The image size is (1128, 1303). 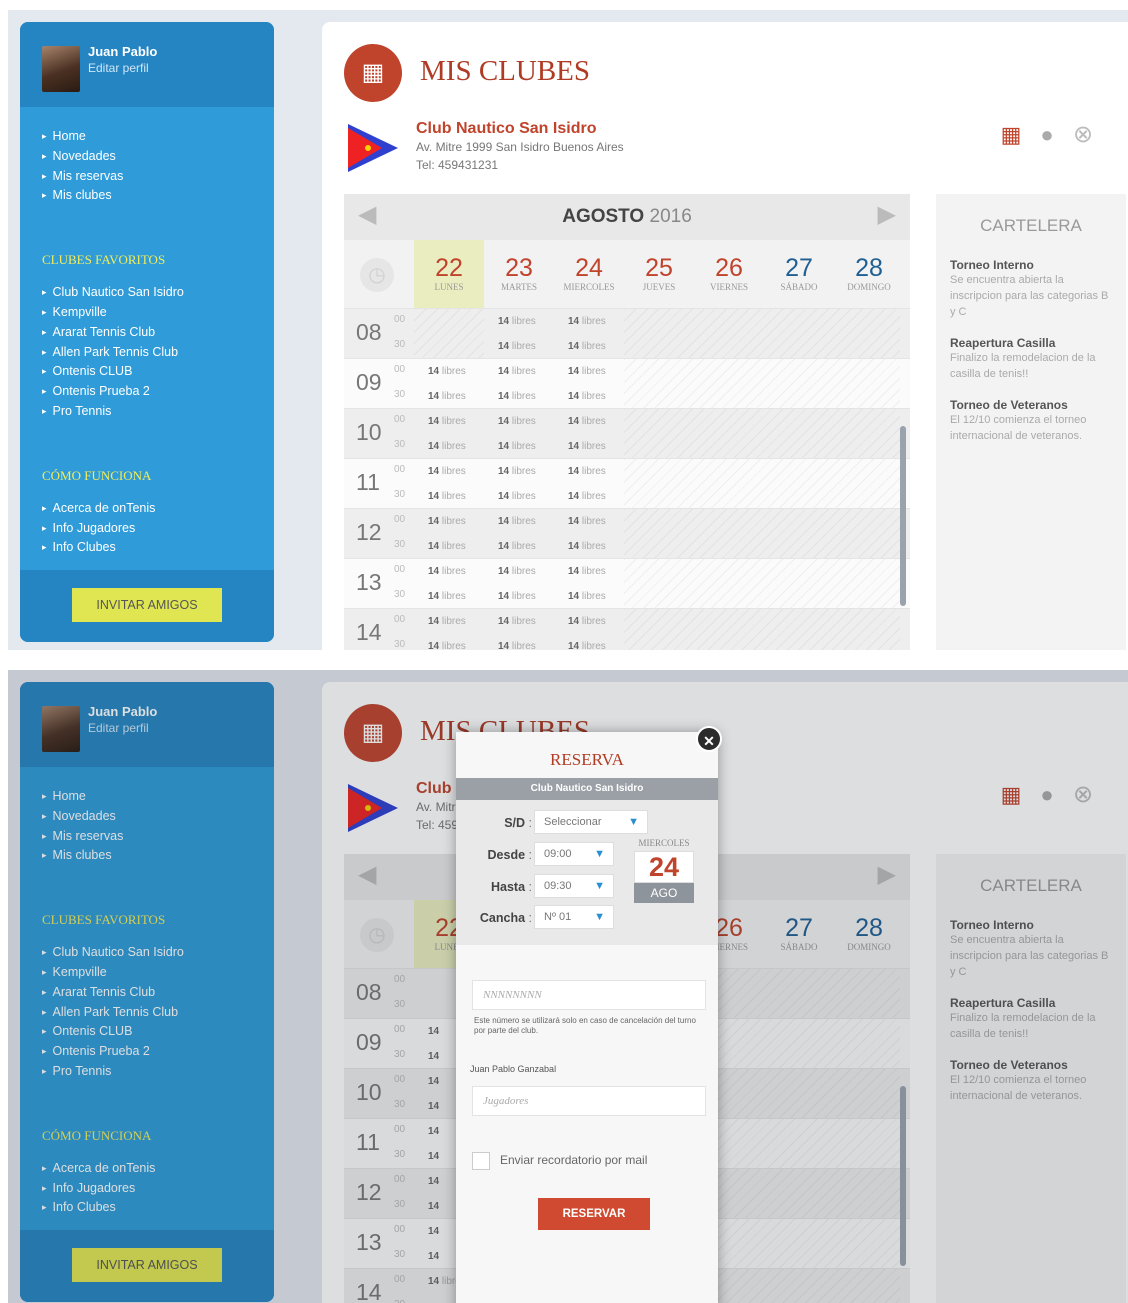 What do you see at coordinates (589, 274) in the screenshot?
I see `day-column-header: 24 MIERCOLES` at bounding box center [589, 274].